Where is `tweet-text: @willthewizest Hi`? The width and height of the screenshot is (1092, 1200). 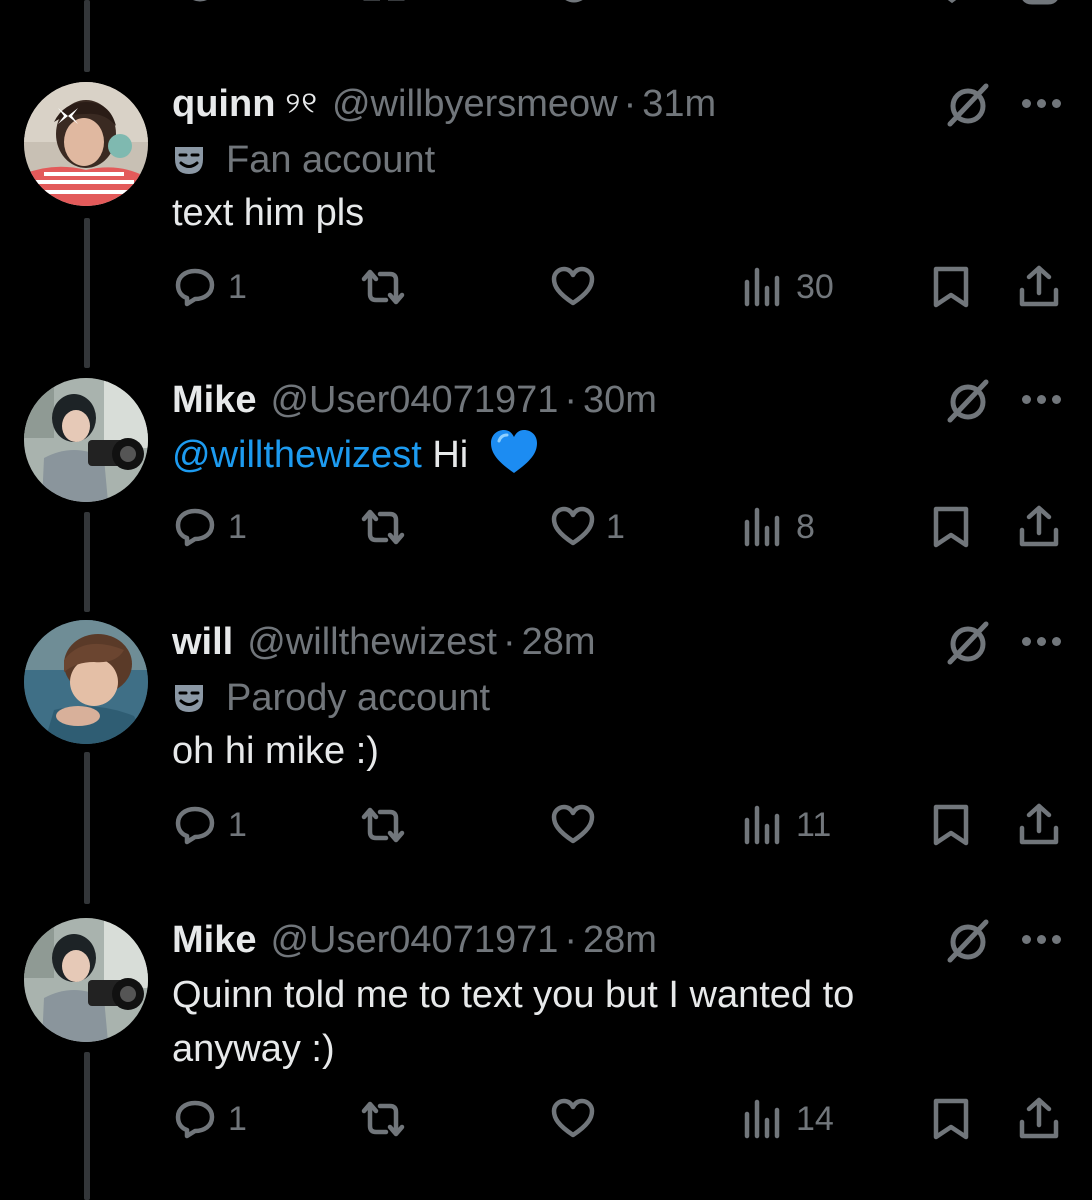
tweet-text: @willthewizest Hi is located at coordinates (572, 455).